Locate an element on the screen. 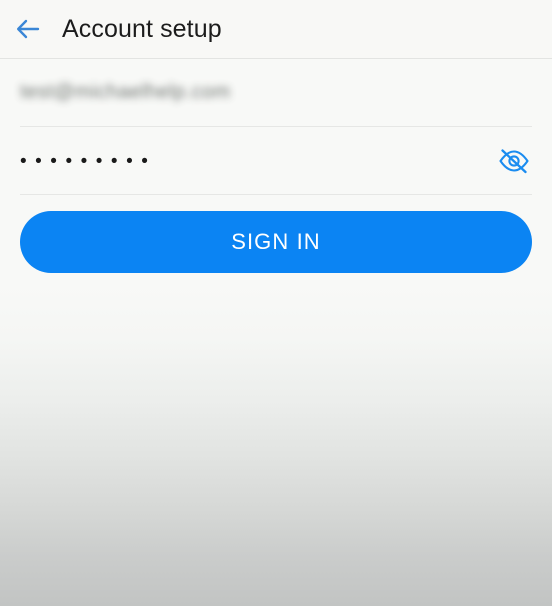 This screenshot has height=606, width=552. page-title: Account setup is located at coordinates (142, 28).